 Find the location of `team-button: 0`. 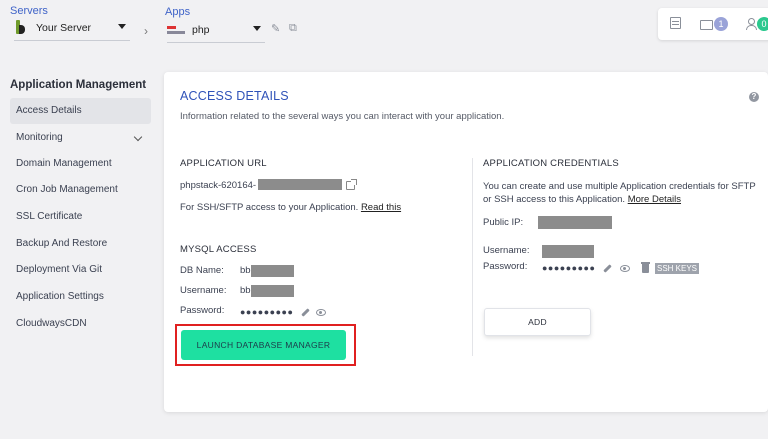

team-button: 0 is located at coordinates (757, 24).